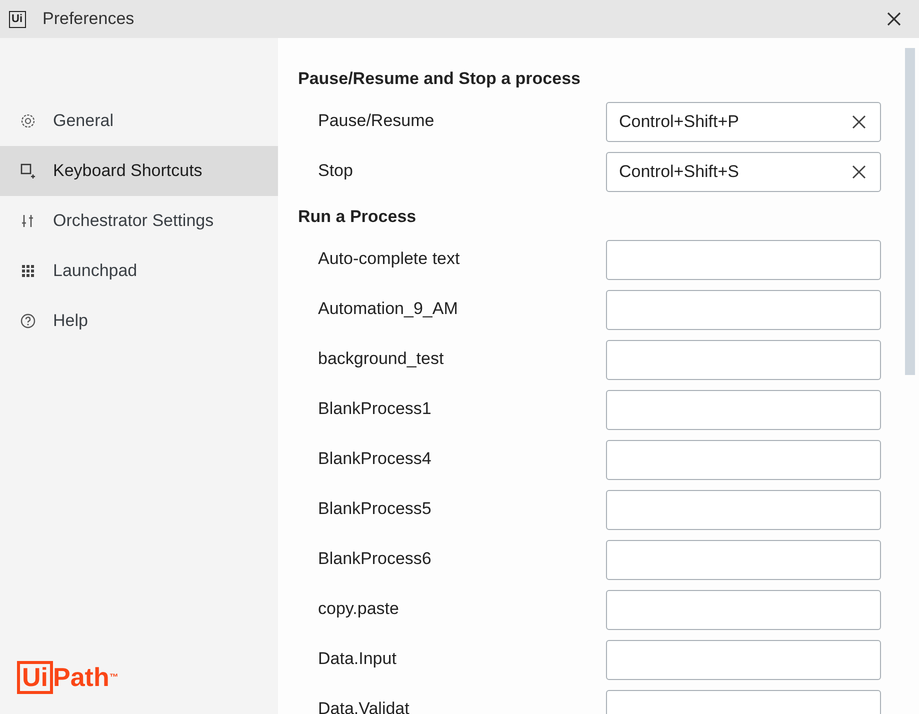 This screenshot has width=919, height=714. Describe the element at coordinates (28, 171) in the screenshot. I see `square-plus-icon` at that location.